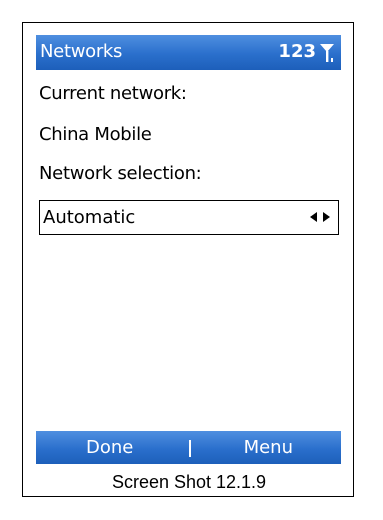 The image size is (383, 520). Describe the element at coordinates (327, 53) in the screenshot. I see `signal-strength-icon` at that location.